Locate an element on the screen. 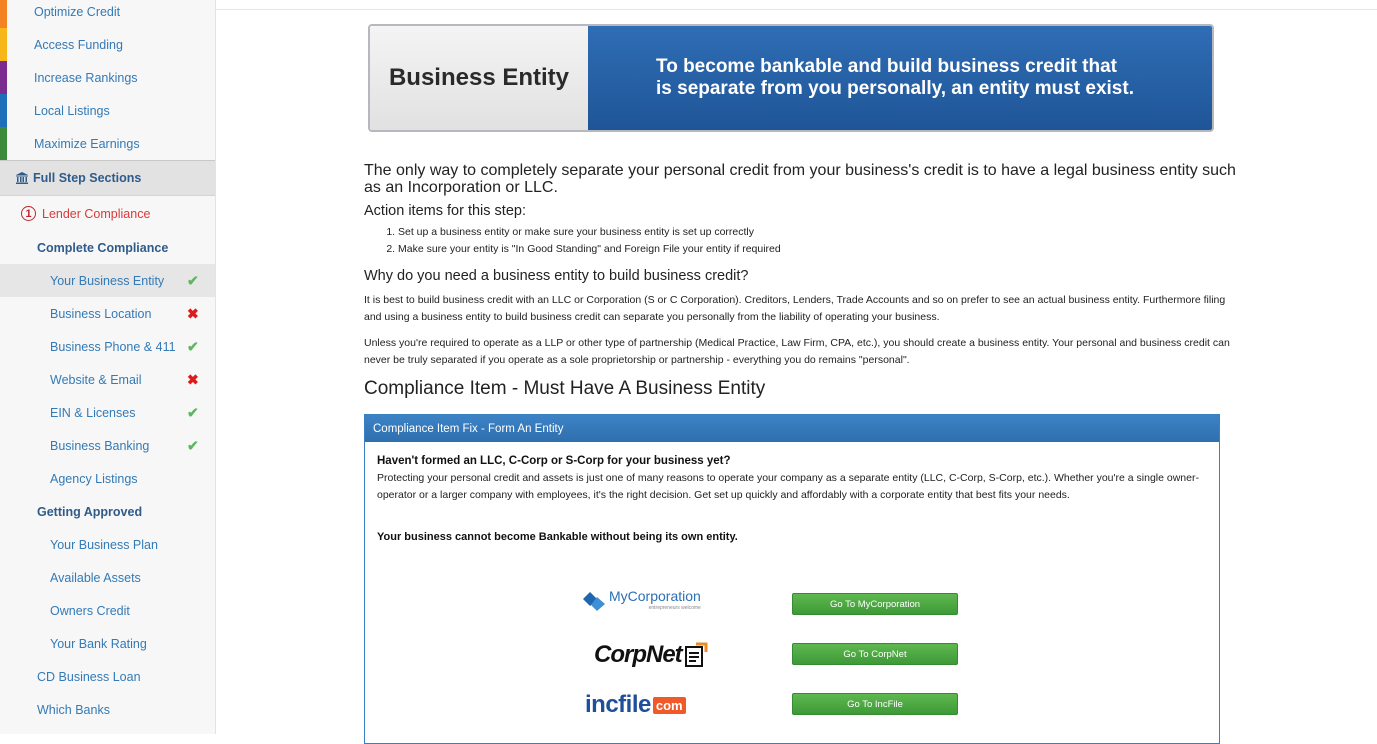 This screenshot has height=744, width=1377. step-number-badge: 1 is located at coordinates (28, 213).